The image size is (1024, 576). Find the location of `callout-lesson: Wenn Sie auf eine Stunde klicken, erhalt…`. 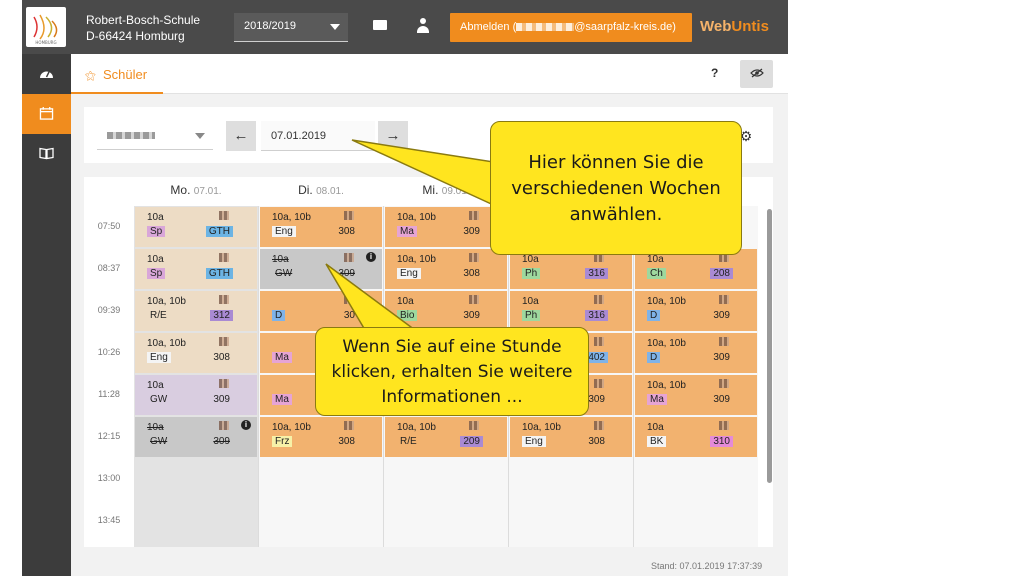

callout-lesson: Wenn Sie auf eine Stunde klicken, erhalt… is located at coordinates (452, 371).